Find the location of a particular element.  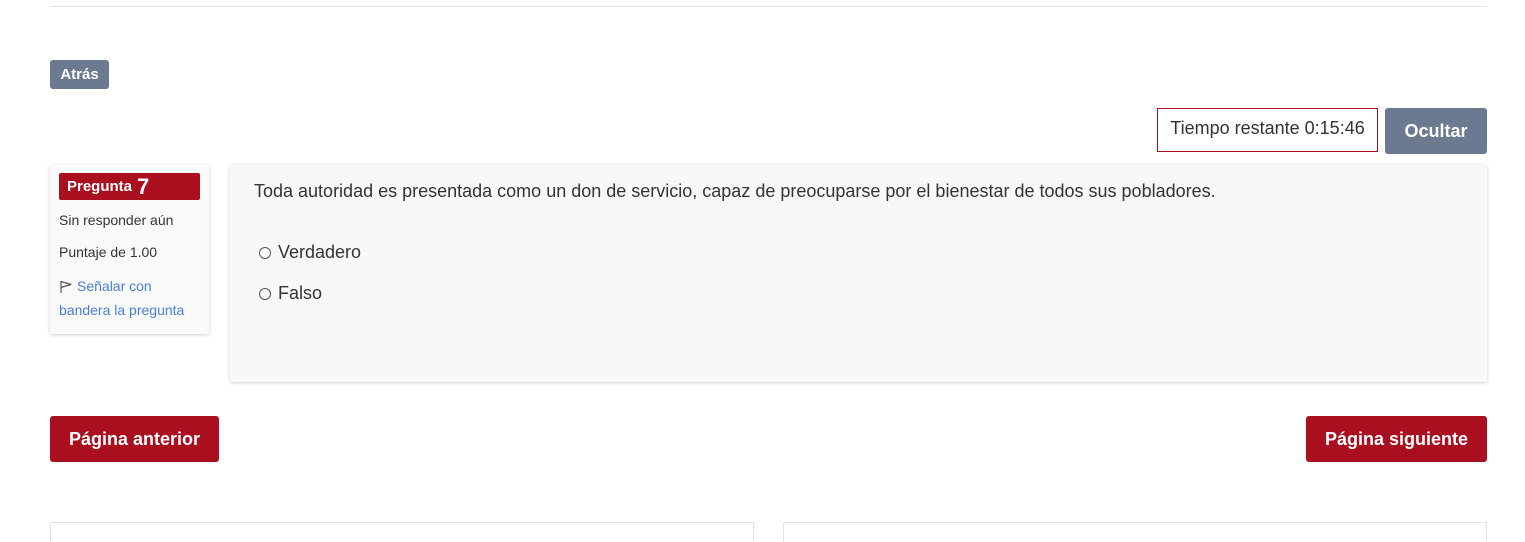

flag-question-label: Señalar con bandera la pregunta is located at coordinates (122, 298).